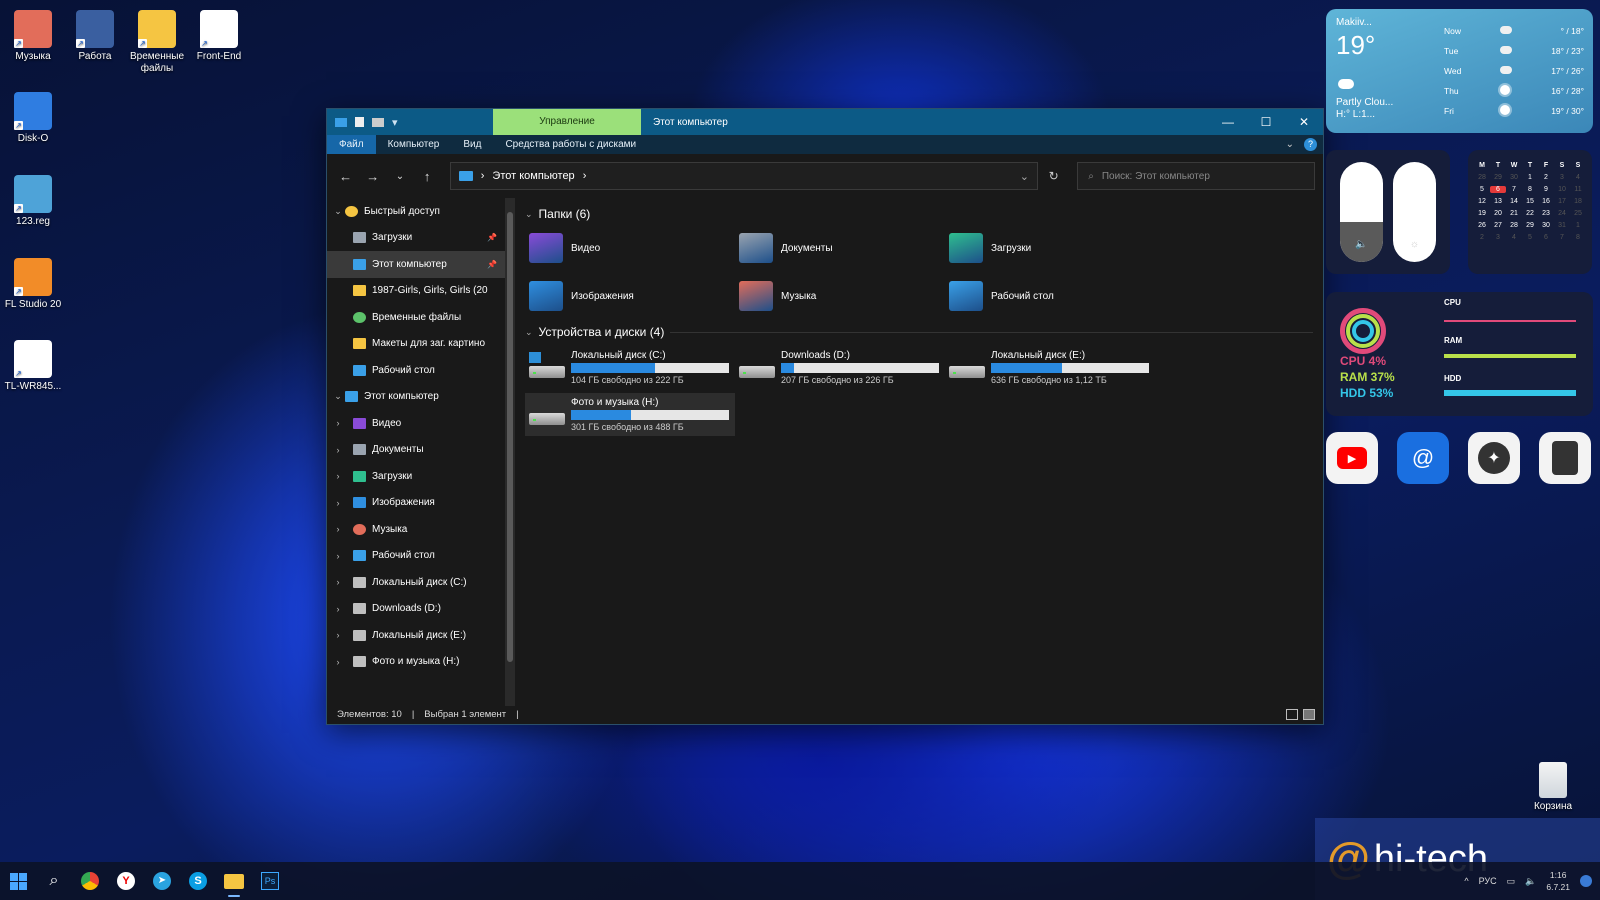  What do you see at coordinates (157, 42) in the screenshot?
I see `desktop-icon-2: ↗ Временные файлы` at bounding box center [157, 42].